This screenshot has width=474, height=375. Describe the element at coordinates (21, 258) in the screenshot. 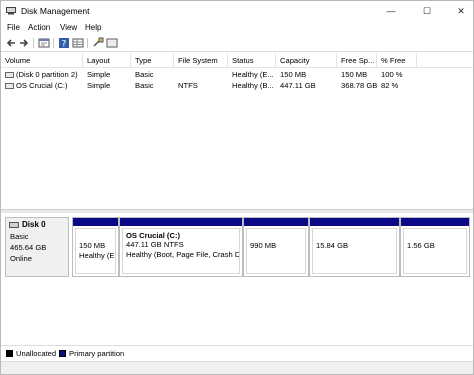

I see `disk-state: Online` at that location.